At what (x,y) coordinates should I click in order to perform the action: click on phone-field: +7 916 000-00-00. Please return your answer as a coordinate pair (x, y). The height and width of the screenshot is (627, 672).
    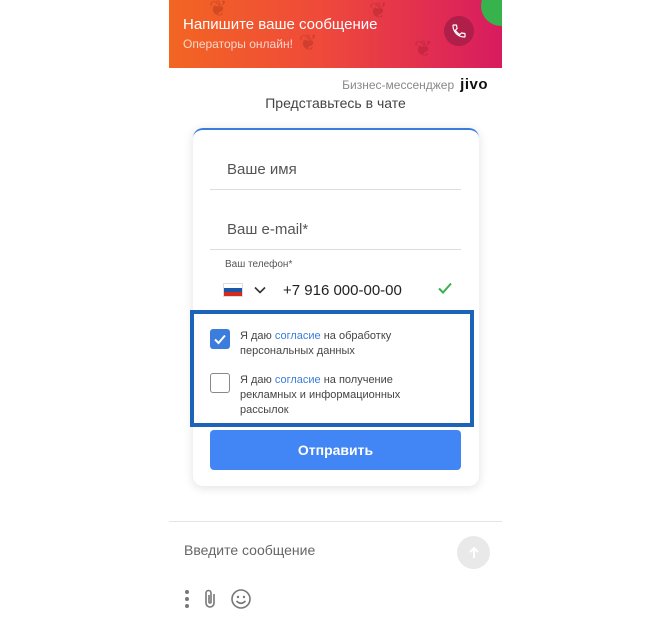
    Looking at the image, I should click on (338, 290).